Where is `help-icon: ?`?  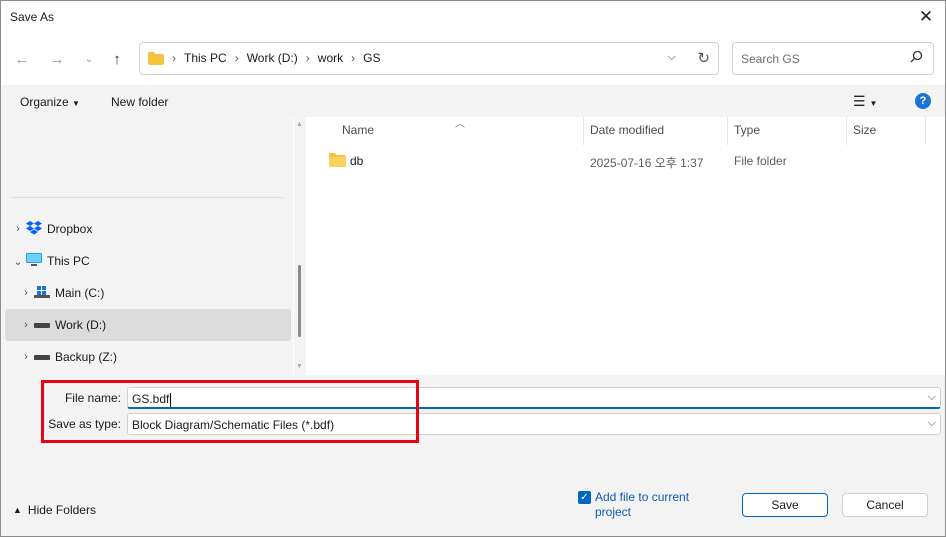 help-icon: ? is located at coordinates (923, 101).